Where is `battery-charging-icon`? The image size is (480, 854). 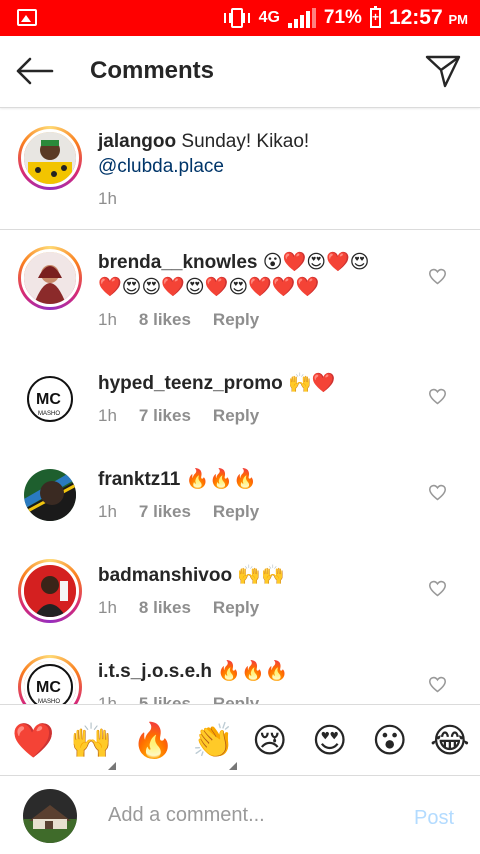
battery-charging-icon is located at coordinates (375, 17).